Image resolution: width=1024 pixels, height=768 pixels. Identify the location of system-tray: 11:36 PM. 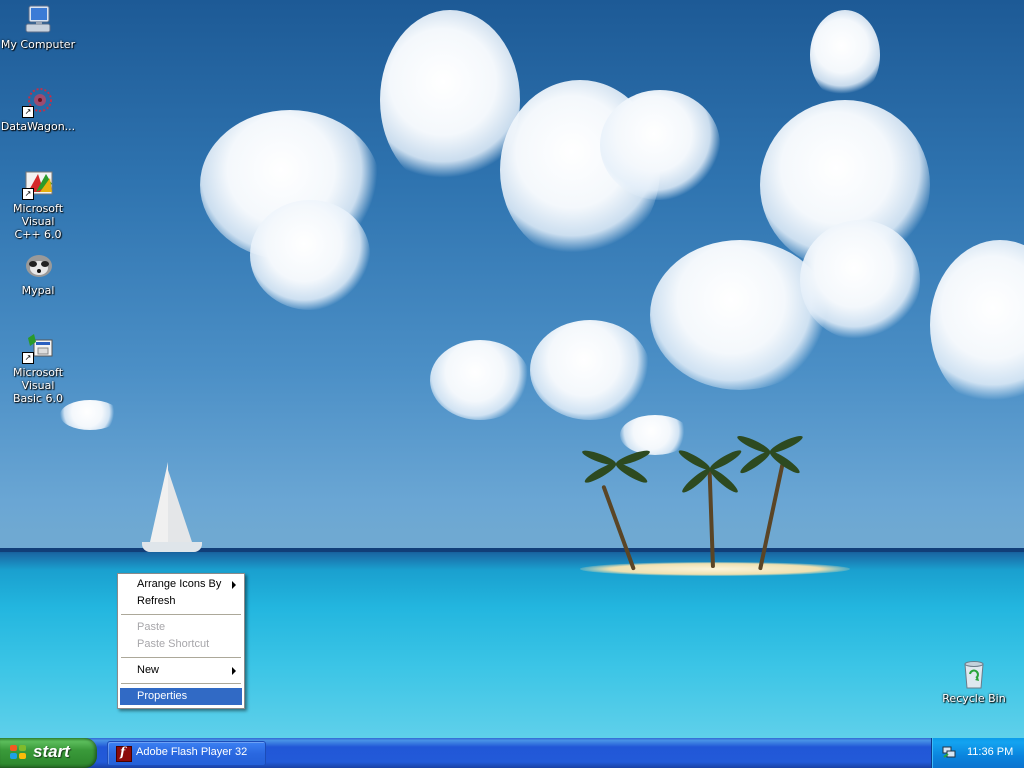
(977, 753).